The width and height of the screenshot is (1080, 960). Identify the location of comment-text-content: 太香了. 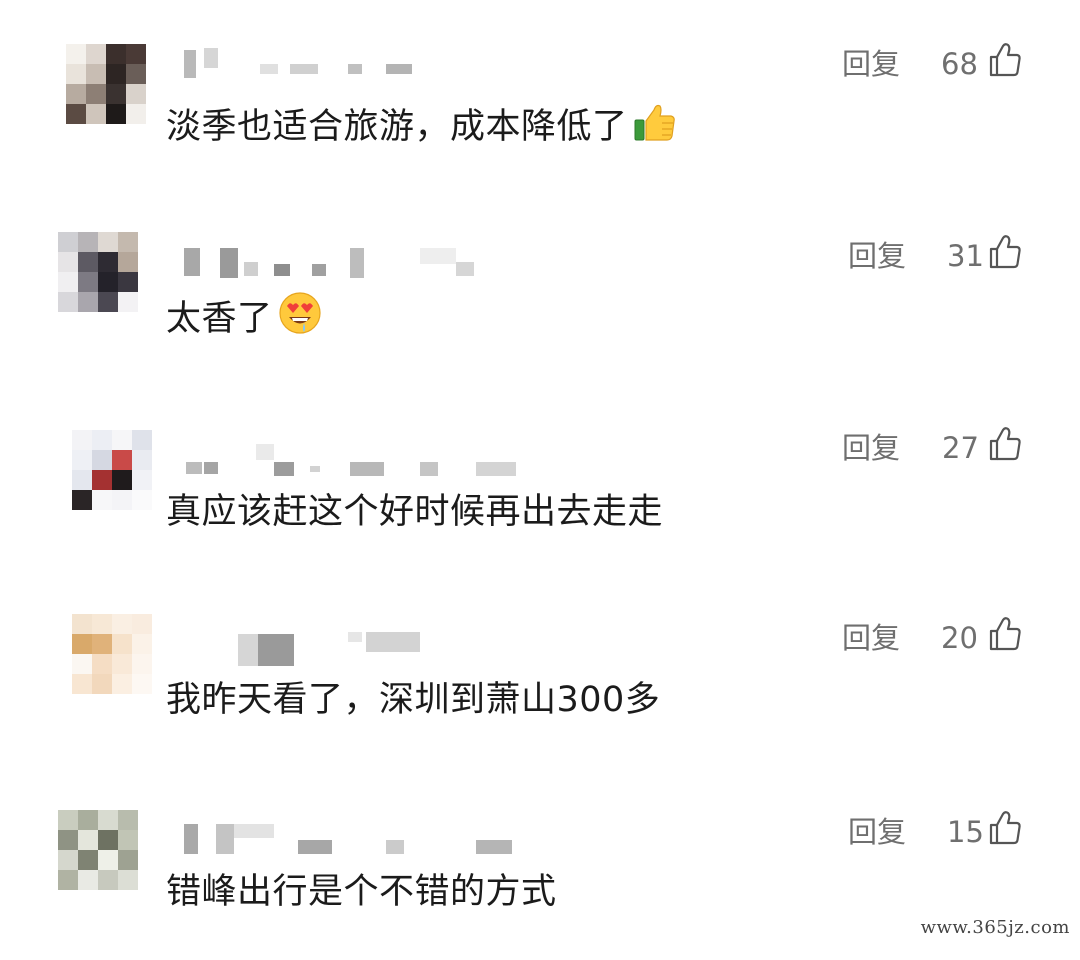
(219, 319).